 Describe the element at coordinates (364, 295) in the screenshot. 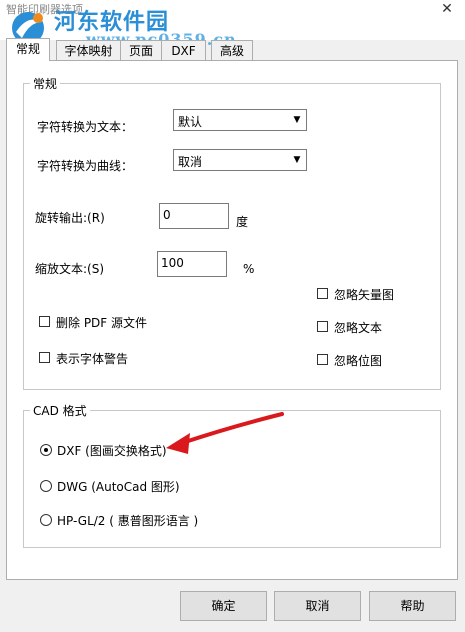

I see `ignore-vector-label: 忽略矢量图` at that location.